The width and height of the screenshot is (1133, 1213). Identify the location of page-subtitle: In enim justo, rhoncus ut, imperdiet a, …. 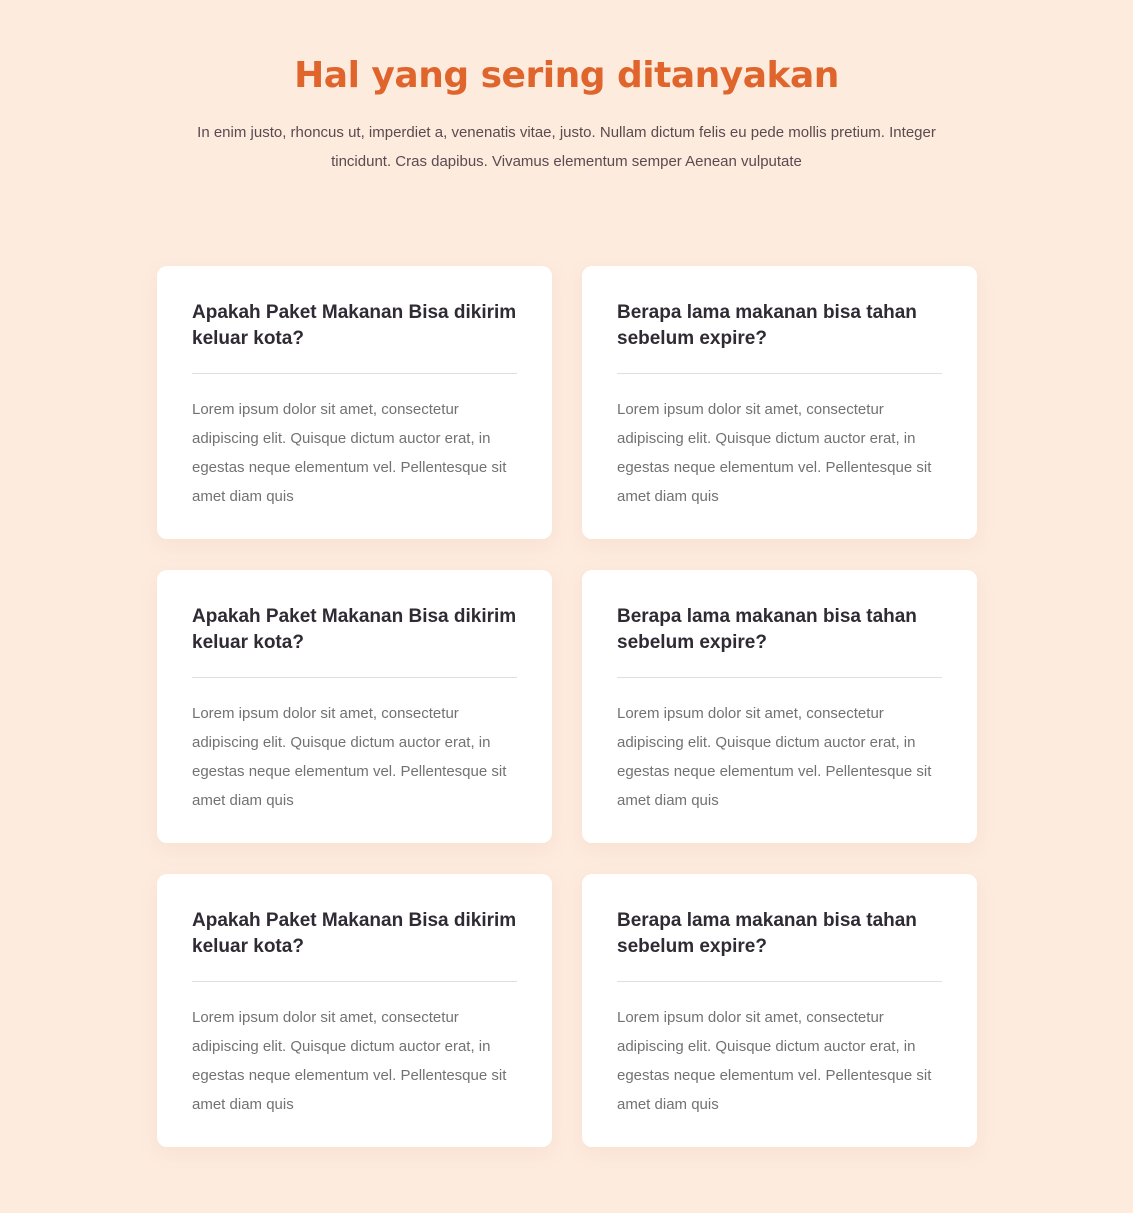
(566, 147).